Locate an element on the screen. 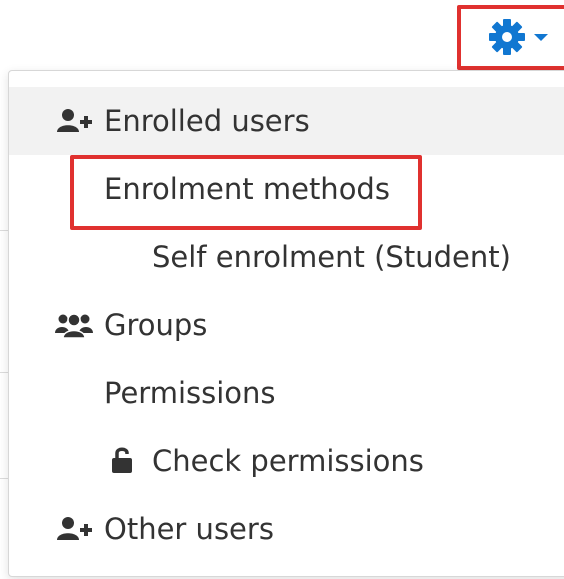 This screenshot has height=579, width=564. menu-item-enrolled-users: Enrolled users is located at coordinates (286, 121).